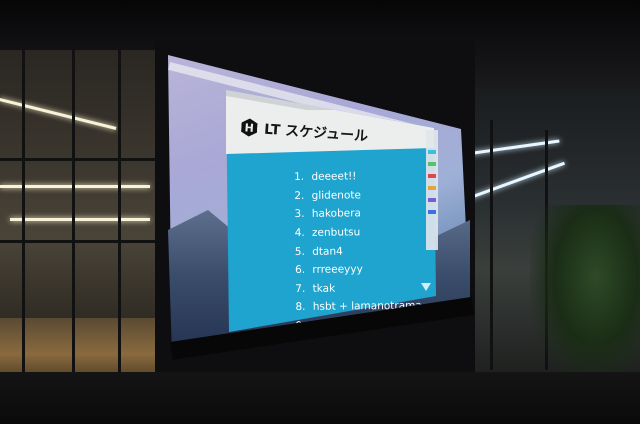 This screenshot has height=424, width=640. What do you see at coordinates (300, 288) in the screenshot?
I see `schedule-item-number: 7.` at bounding box center [300, 288].